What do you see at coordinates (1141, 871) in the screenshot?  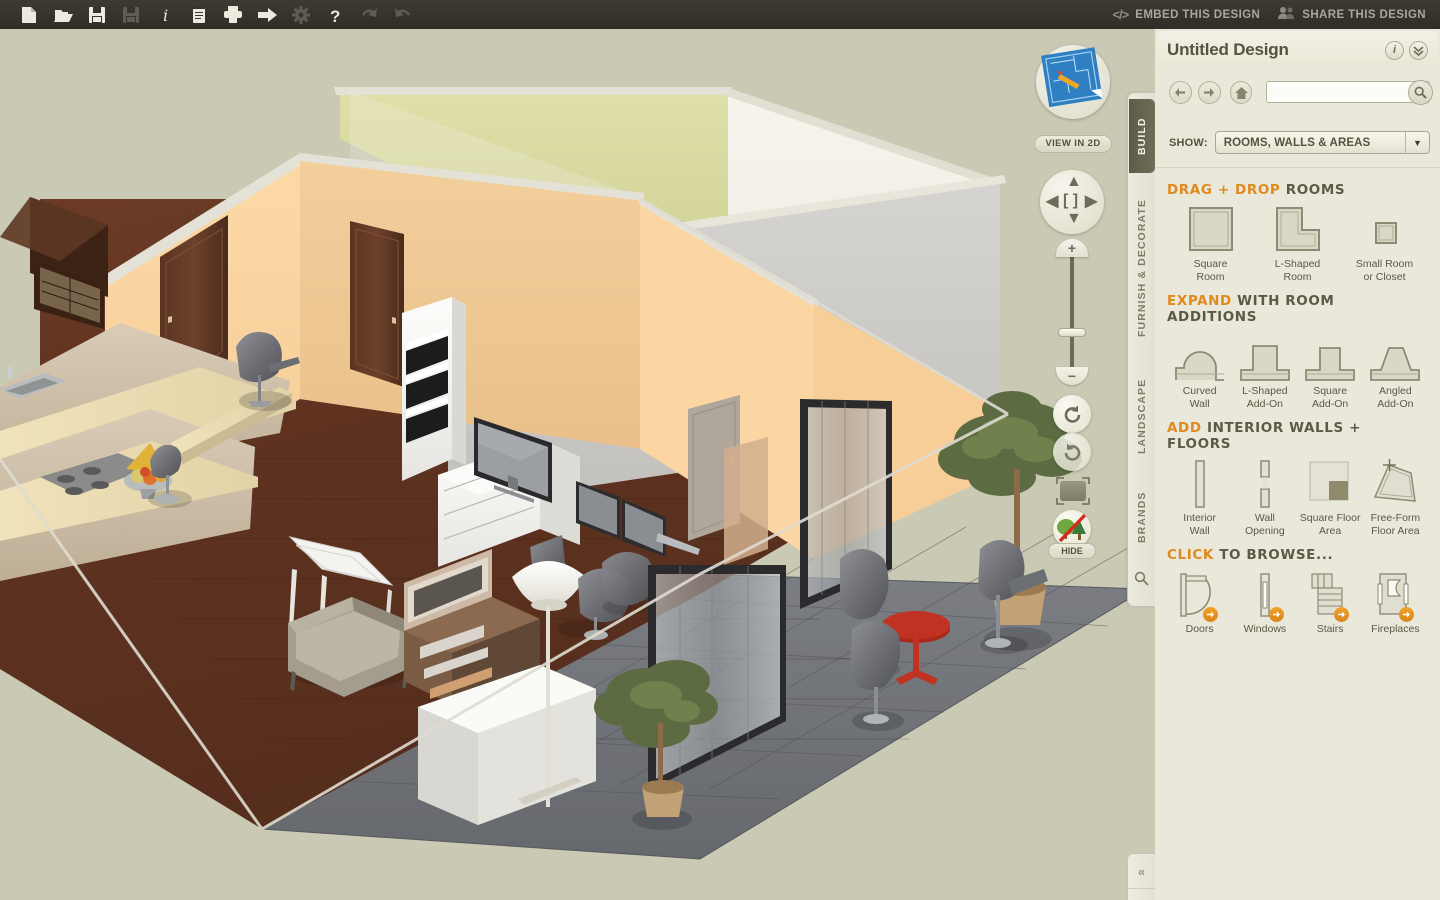 I see `collapse-panel-left-button: «` at bounding box center [1141, 871].